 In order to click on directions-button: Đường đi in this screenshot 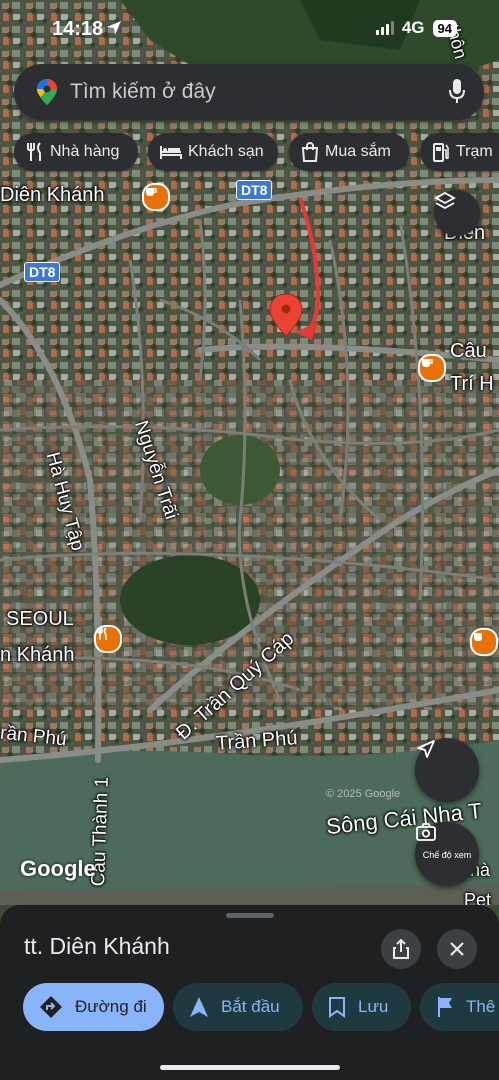, I will do `click(93, 1007)`.